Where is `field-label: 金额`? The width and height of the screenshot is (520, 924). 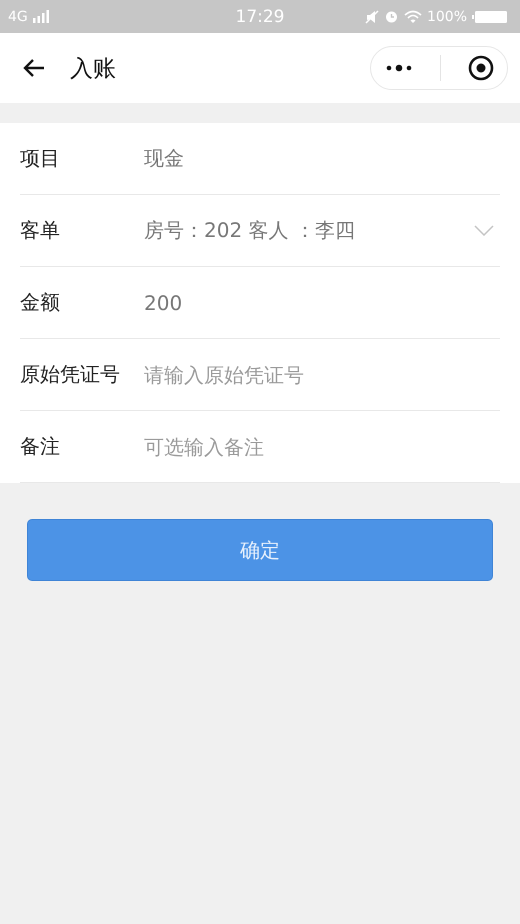
field-label: 金额 is located at coordinates (40, 302).